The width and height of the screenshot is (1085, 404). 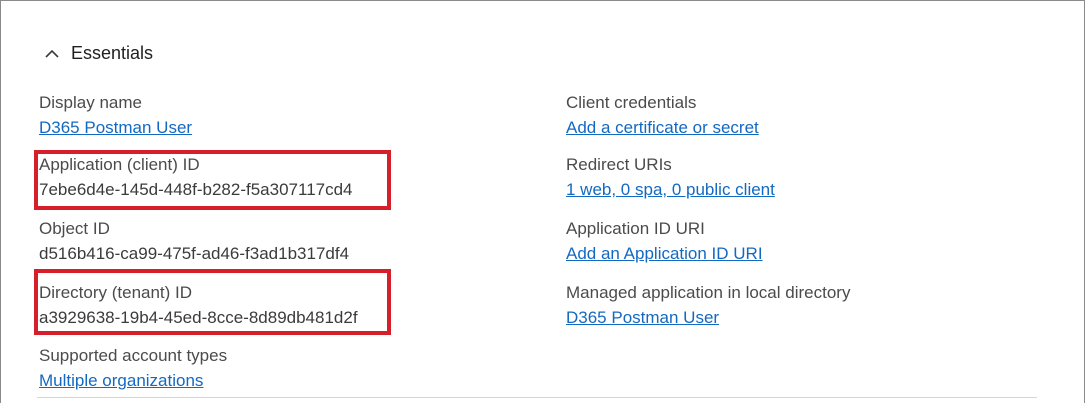 What do you see at coordinates (619, 164) in the screenshot?
I see `redirect-uris-label: Redirect URIs` at bounding box center [619, 164].